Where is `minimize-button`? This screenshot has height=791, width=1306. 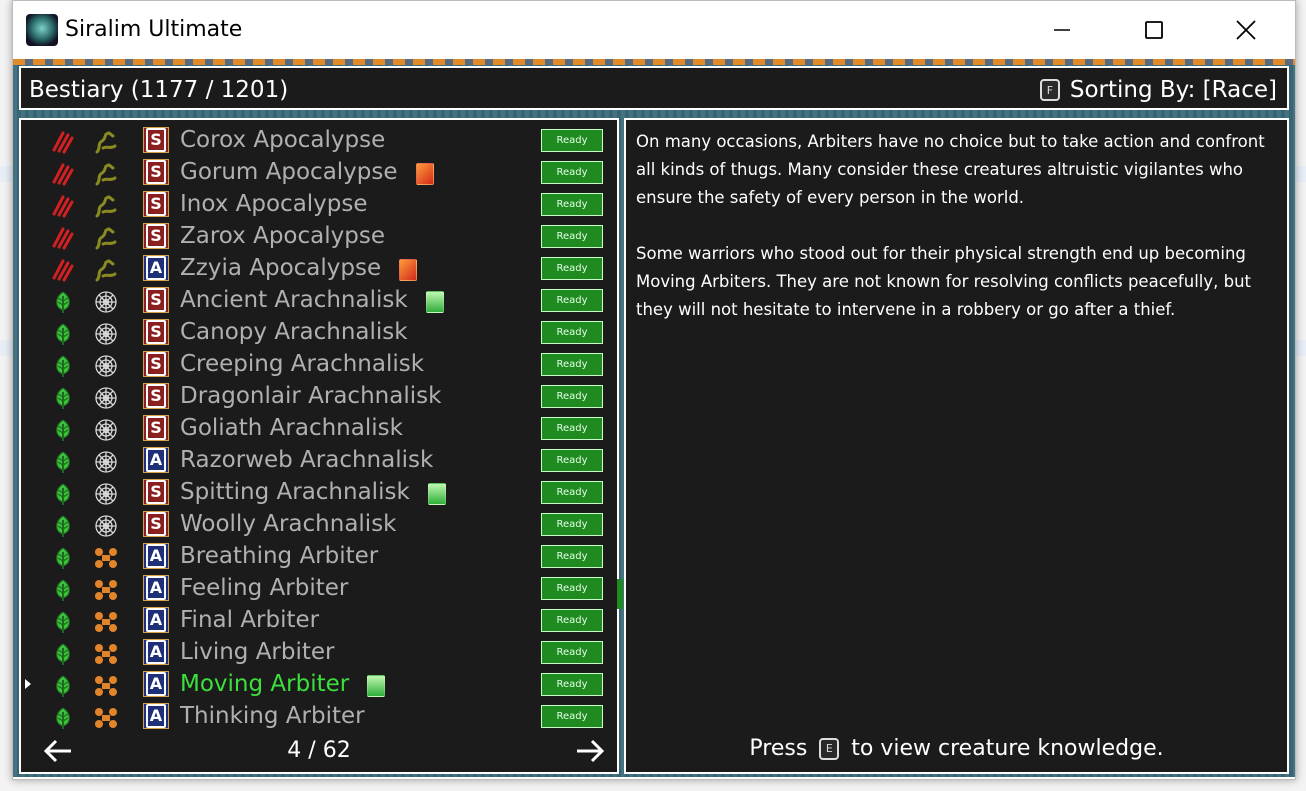
minimize-button is located at coordinates (1062, 30).